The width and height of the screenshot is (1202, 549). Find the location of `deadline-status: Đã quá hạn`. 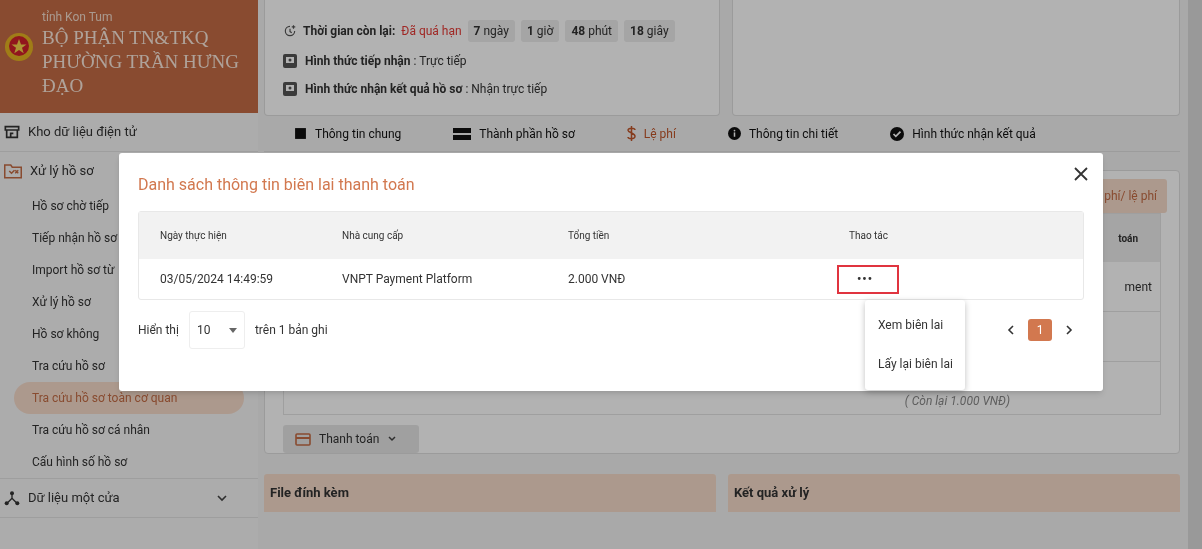

deadline-status: Đã quá hạn is located at coordinates (431, 31).